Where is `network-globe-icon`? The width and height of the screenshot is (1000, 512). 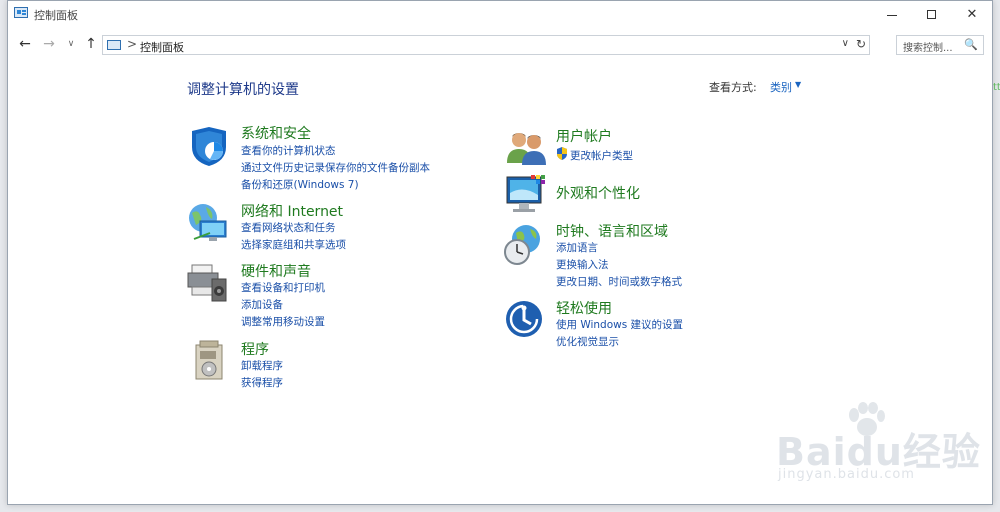 network-globe-icon is located at coordinates (208, 223).